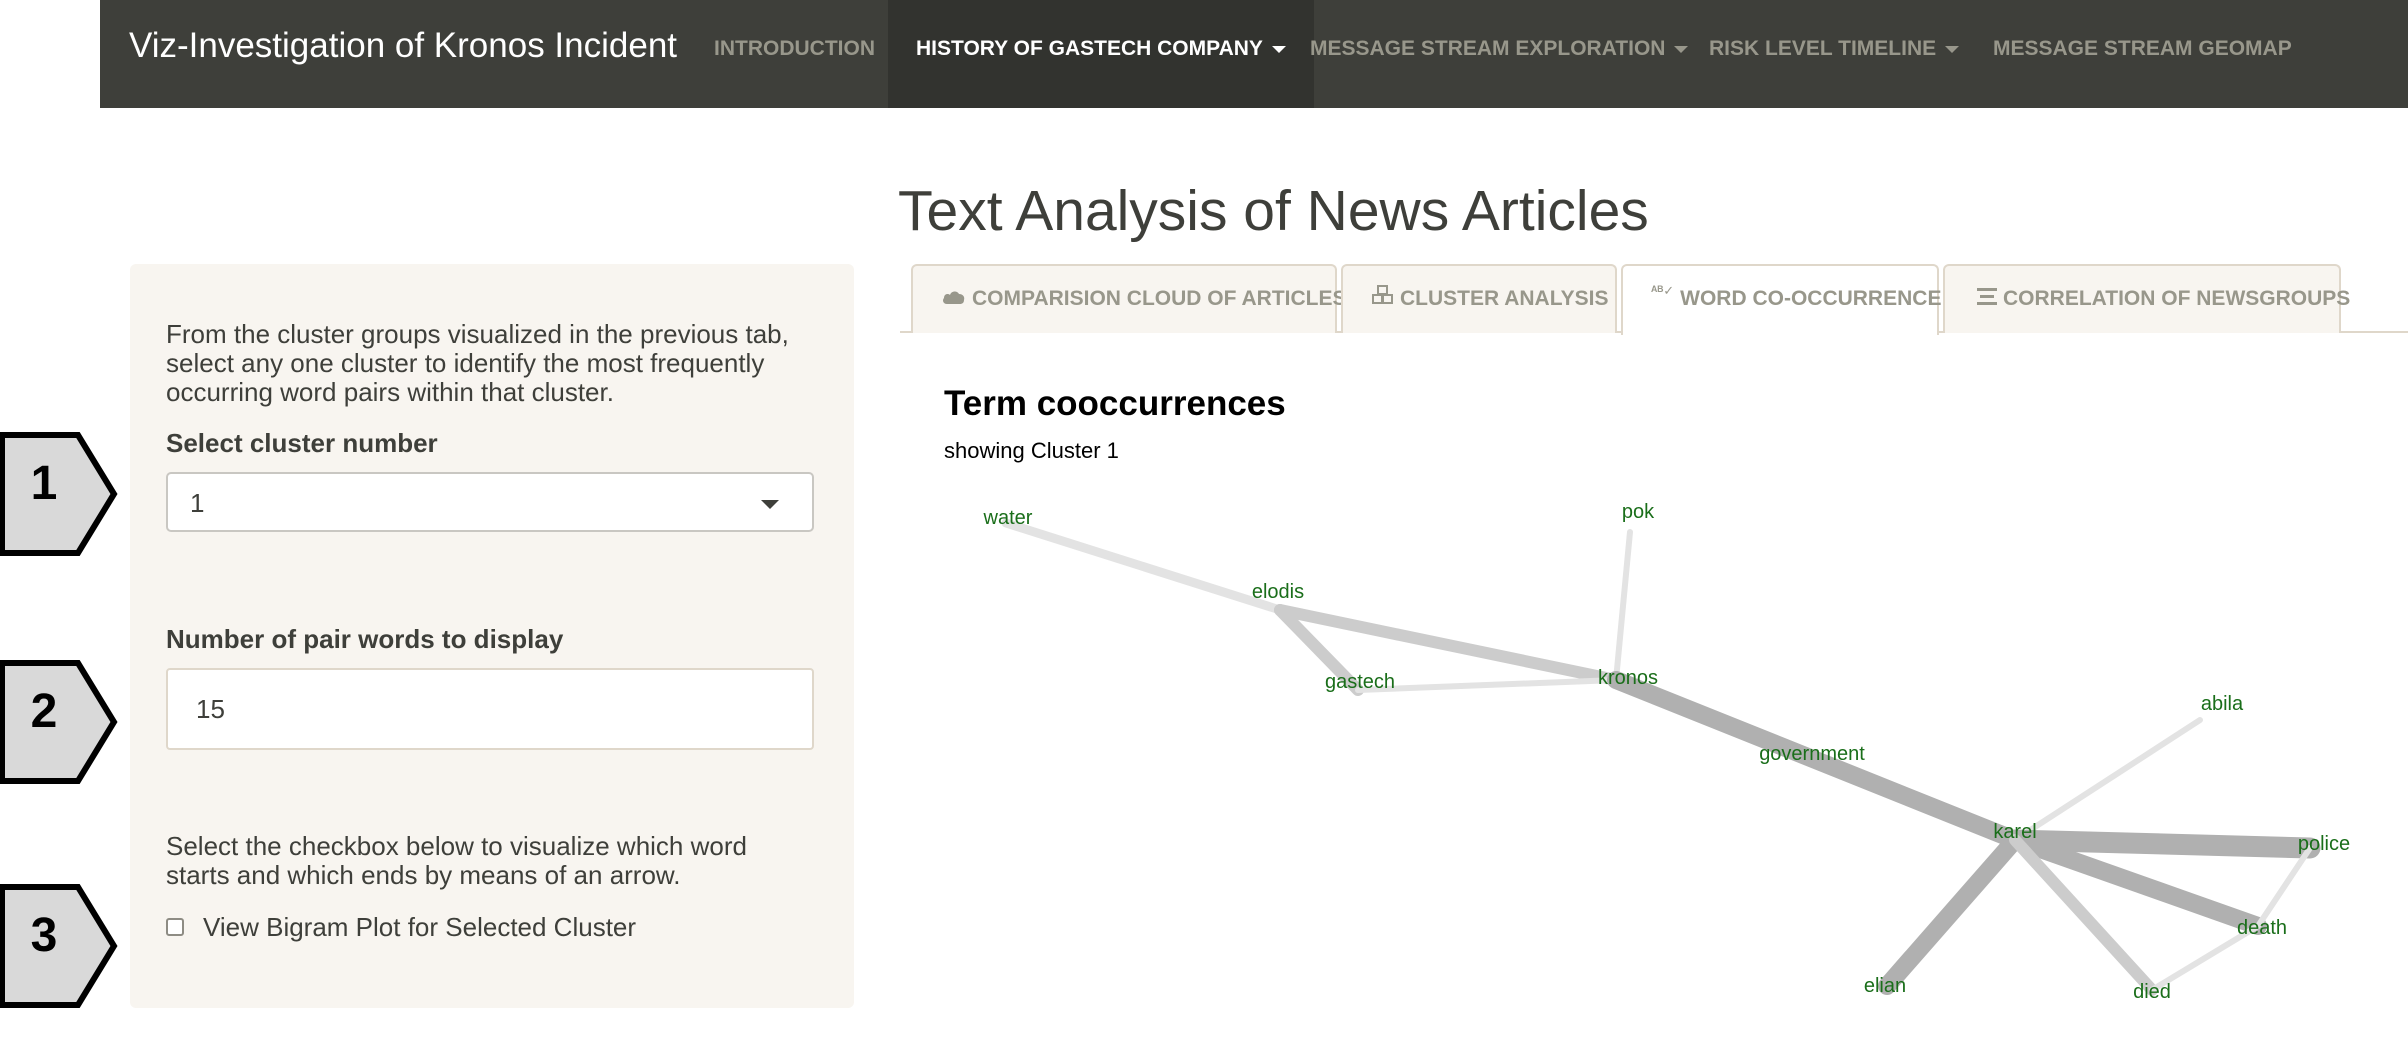 The width and height of the screenshot is (2408, 1042). I want to click on node-pok: pok, so click(1638, 512).